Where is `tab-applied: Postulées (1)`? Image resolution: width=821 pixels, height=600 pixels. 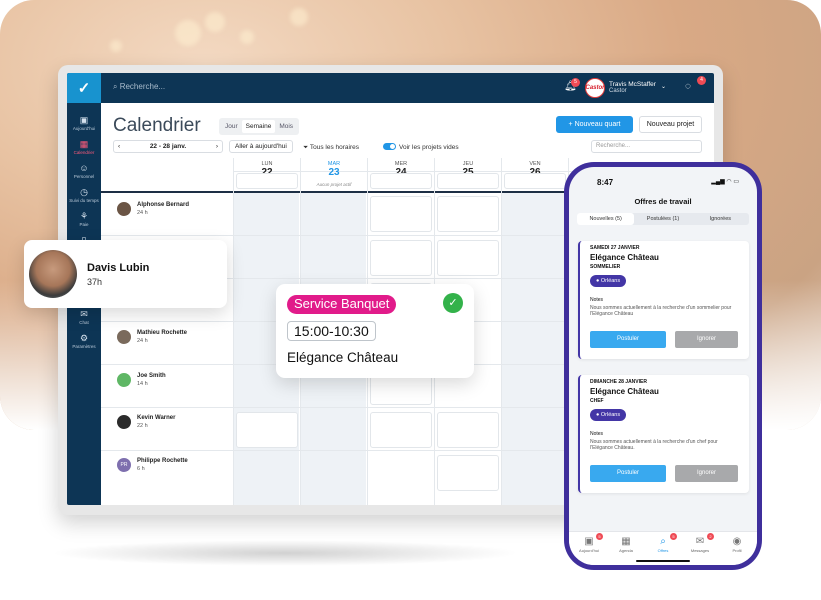
tab-applied: Postulées (1) is located at coordinates (662, 219).